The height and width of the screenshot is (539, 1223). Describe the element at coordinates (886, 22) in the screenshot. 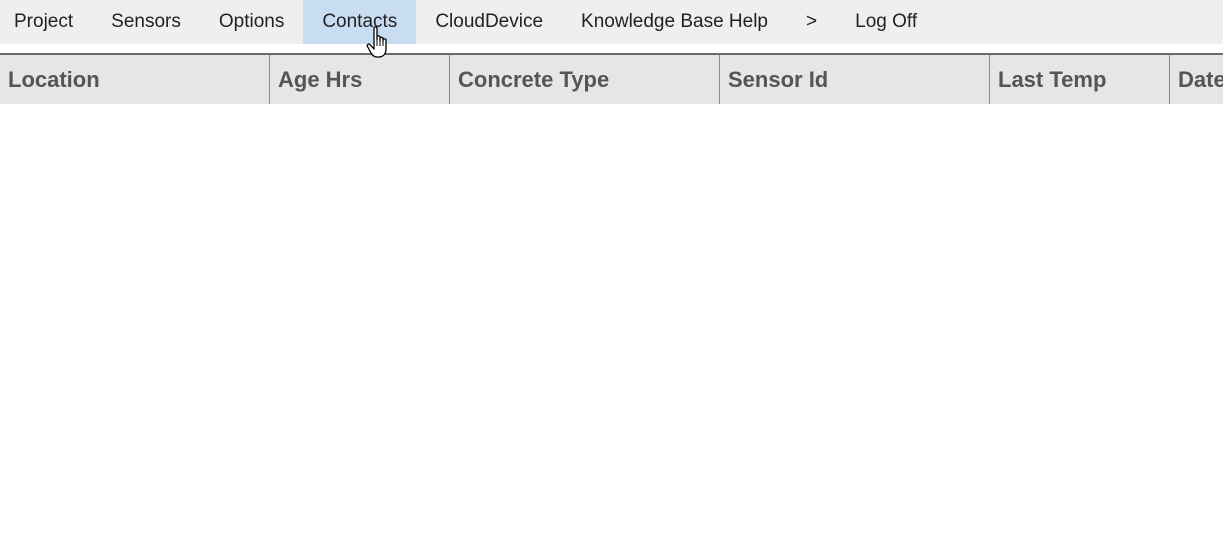

I see `menu-item-log-off: Log Off` at that location.